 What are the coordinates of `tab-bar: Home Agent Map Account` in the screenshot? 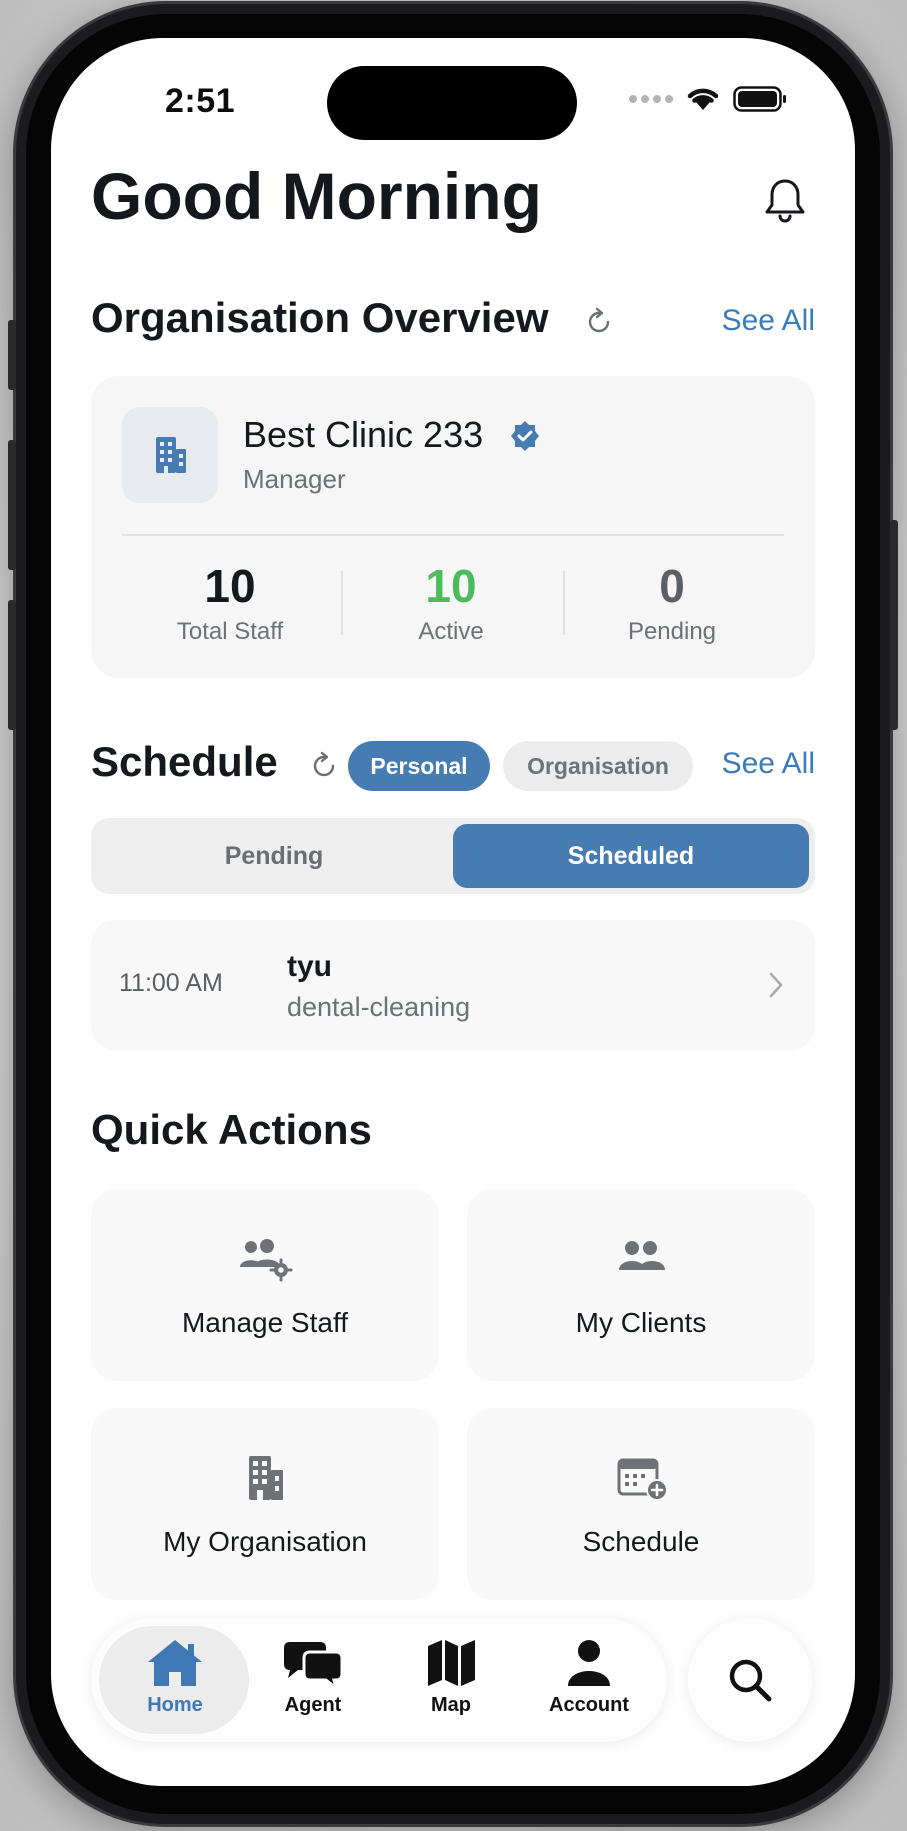 It's located at (379, 1680).